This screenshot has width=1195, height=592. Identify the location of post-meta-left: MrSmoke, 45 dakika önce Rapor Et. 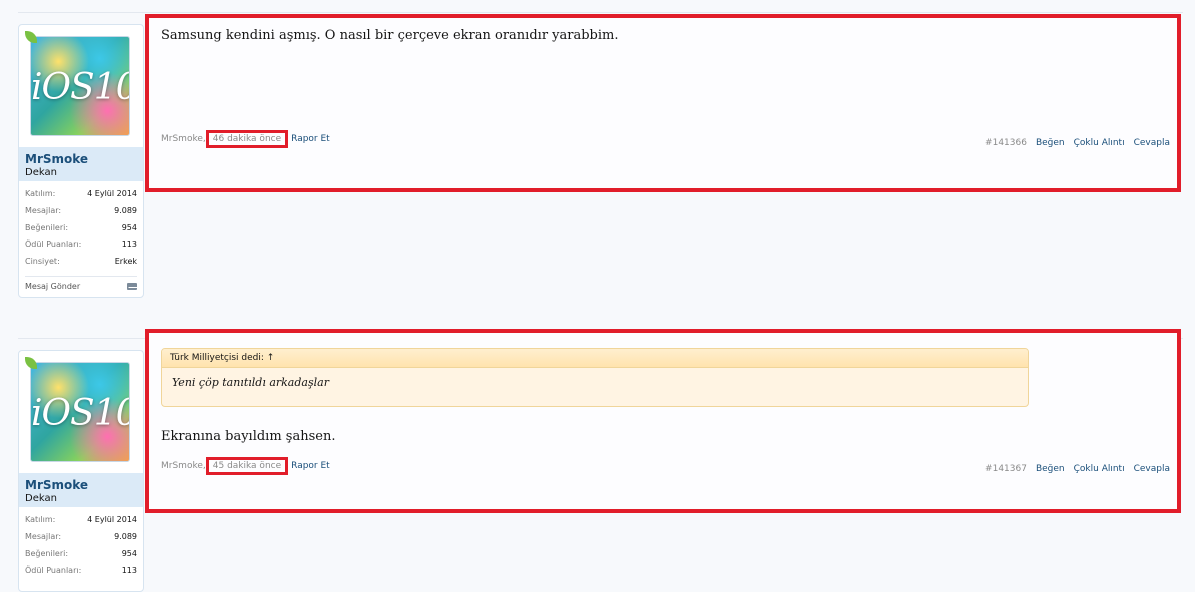
(245, 466).